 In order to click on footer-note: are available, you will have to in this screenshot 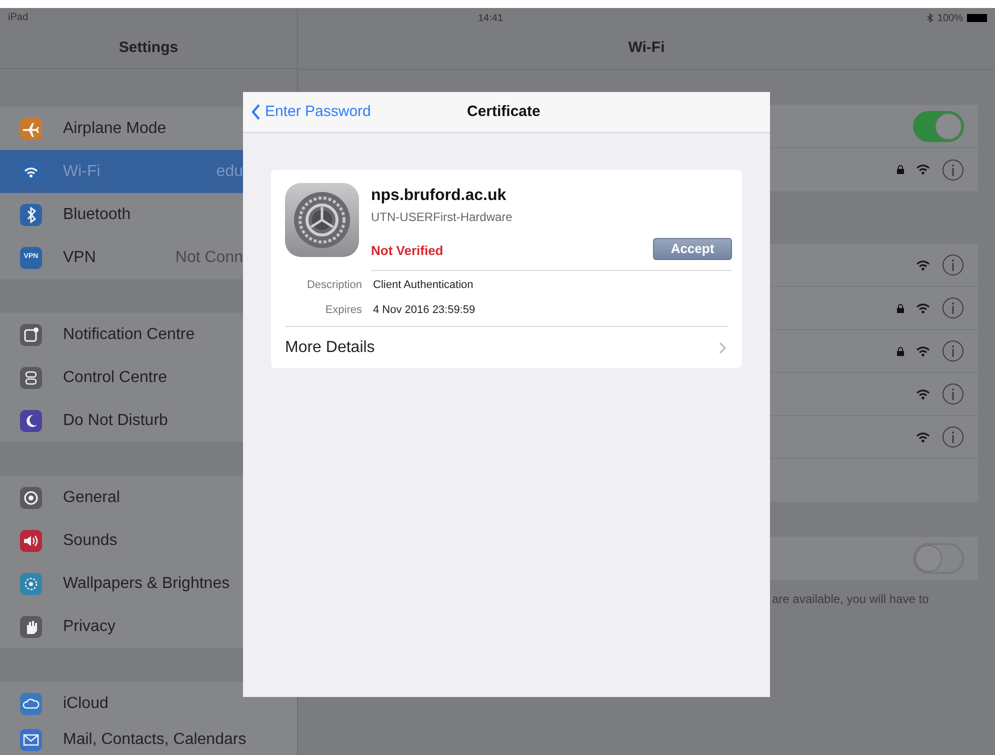, I will do `click(850, 599)`.